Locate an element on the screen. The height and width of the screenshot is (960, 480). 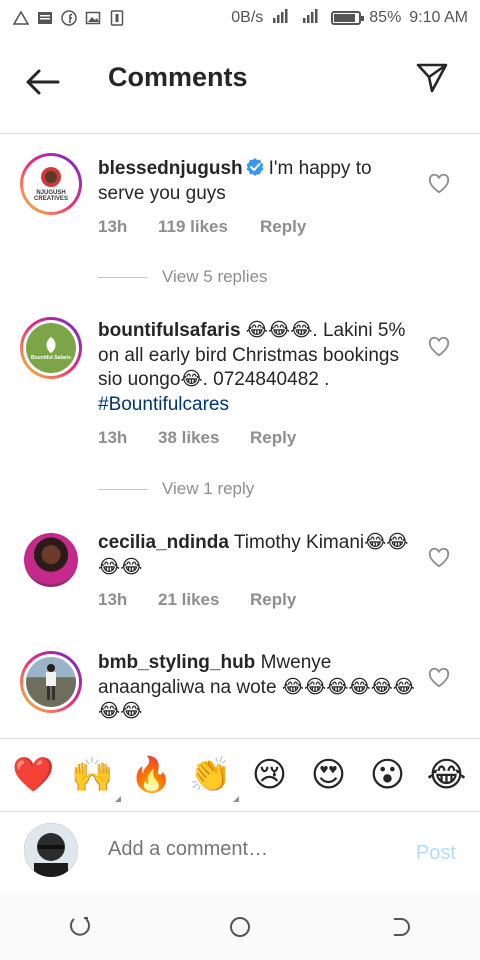
header: Comments is located at coordinates (240, 85).